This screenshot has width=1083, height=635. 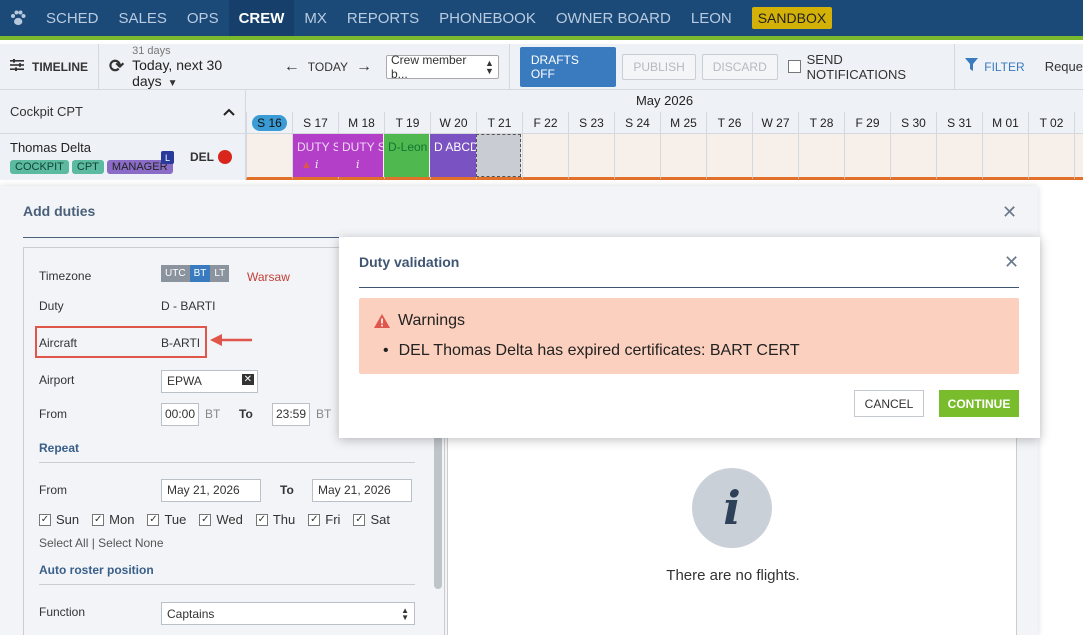 What do you see at coordinates (180, 414) in the screenshot?
I see `from-time-input: 00:00` at bounding box center [180, 414].